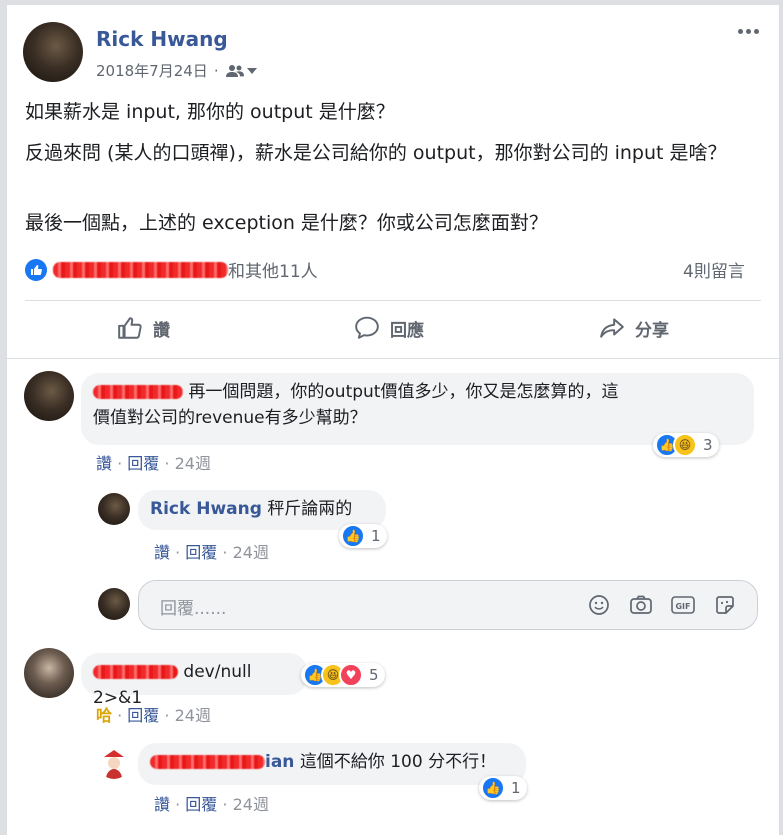  What do you see at coordinates (310, 509) in the screenshot?
I see `reply-text: 秤斤論兩的` at bounding box center [310, 509].